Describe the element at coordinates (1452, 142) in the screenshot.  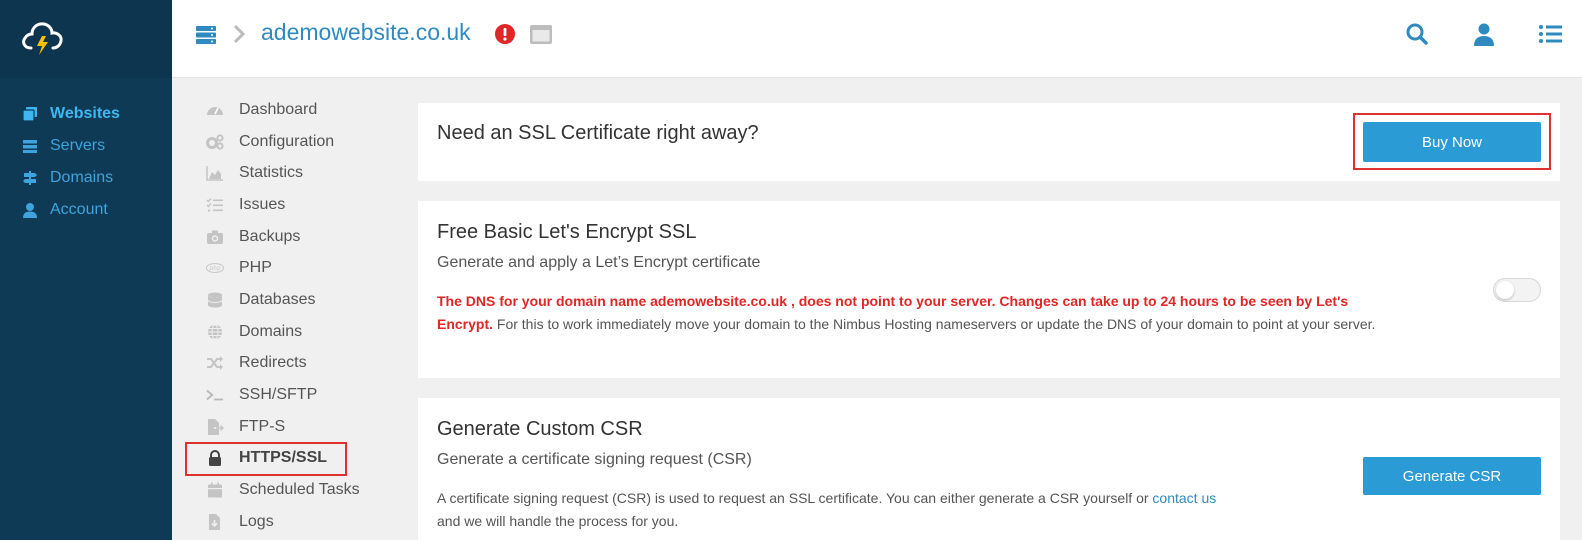
I see `buy-now-button: Buy Now` at that location.